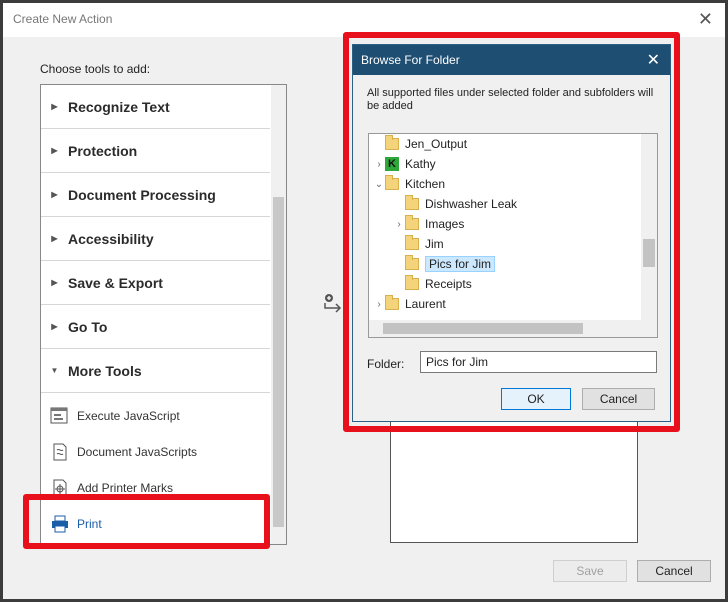 Image resolution: width=728 pixels, height=602 pixels. I want to click on category-label: Document Processing, so click(142, 194).